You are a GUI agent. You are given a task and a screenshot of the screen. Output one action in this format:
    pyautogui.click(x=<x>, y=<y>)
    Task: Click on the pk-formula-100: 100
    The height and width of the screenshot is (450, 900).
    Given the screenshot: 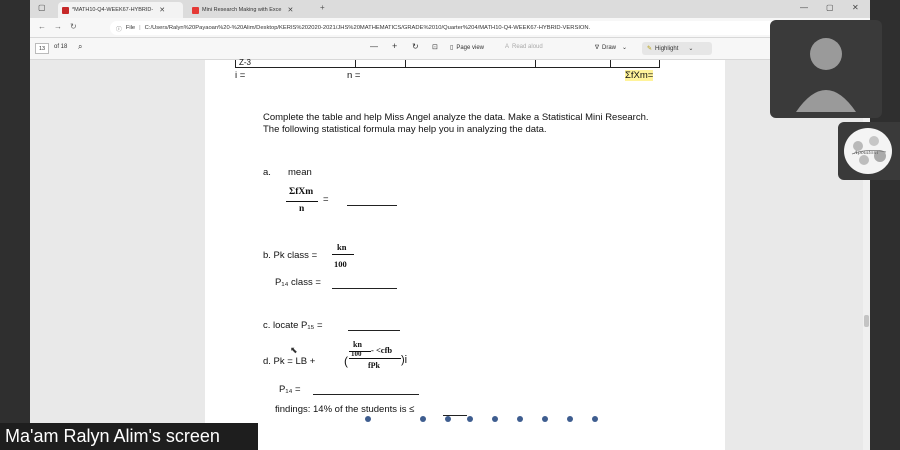 What is the action you would take?
    pyautogui.click(x=356, y=354)
    